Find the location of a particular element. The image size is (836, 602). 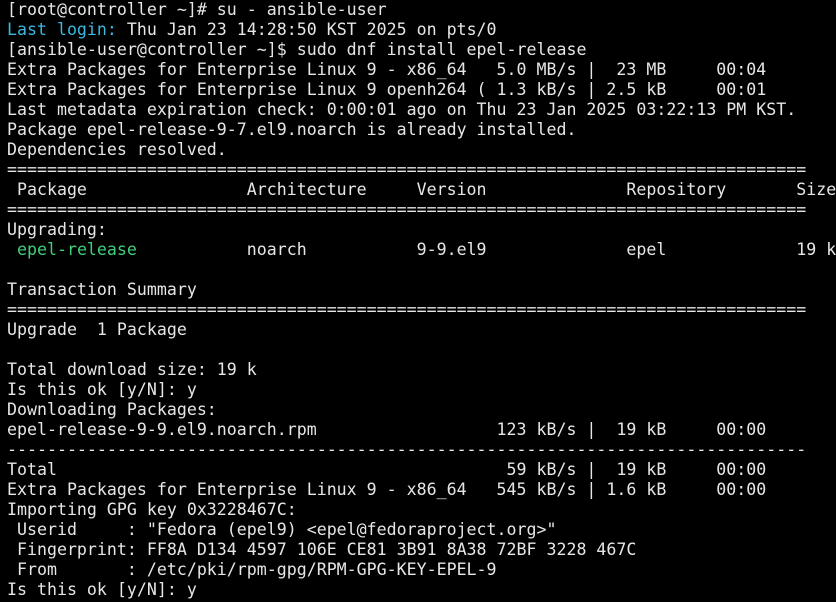

terminal-line: epel-release noarch 9-9.el9 epel 19 k is located at coordinates (421, 250).